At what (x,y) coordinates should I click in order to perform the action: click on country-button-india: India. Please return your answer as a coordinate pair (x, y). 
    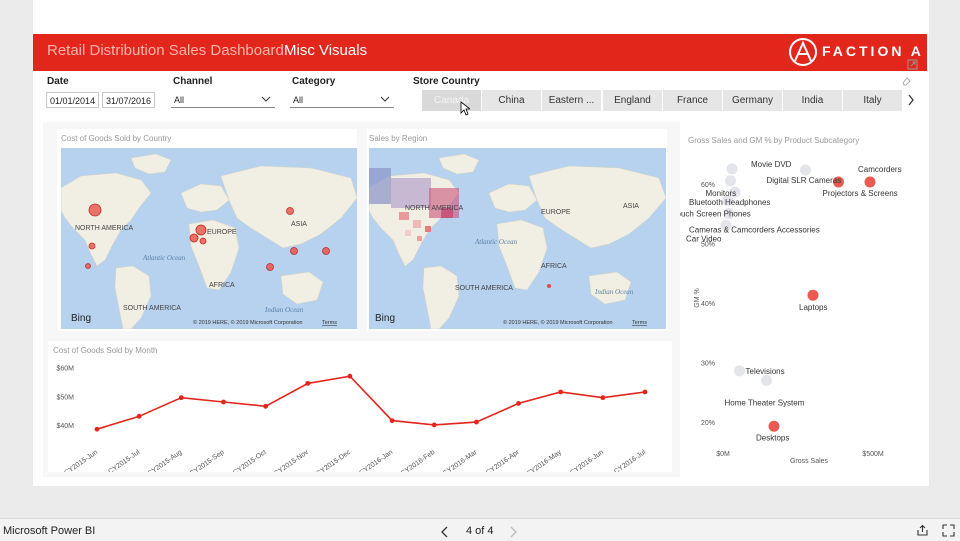
    Looking at the image, I should click on (812, 100).